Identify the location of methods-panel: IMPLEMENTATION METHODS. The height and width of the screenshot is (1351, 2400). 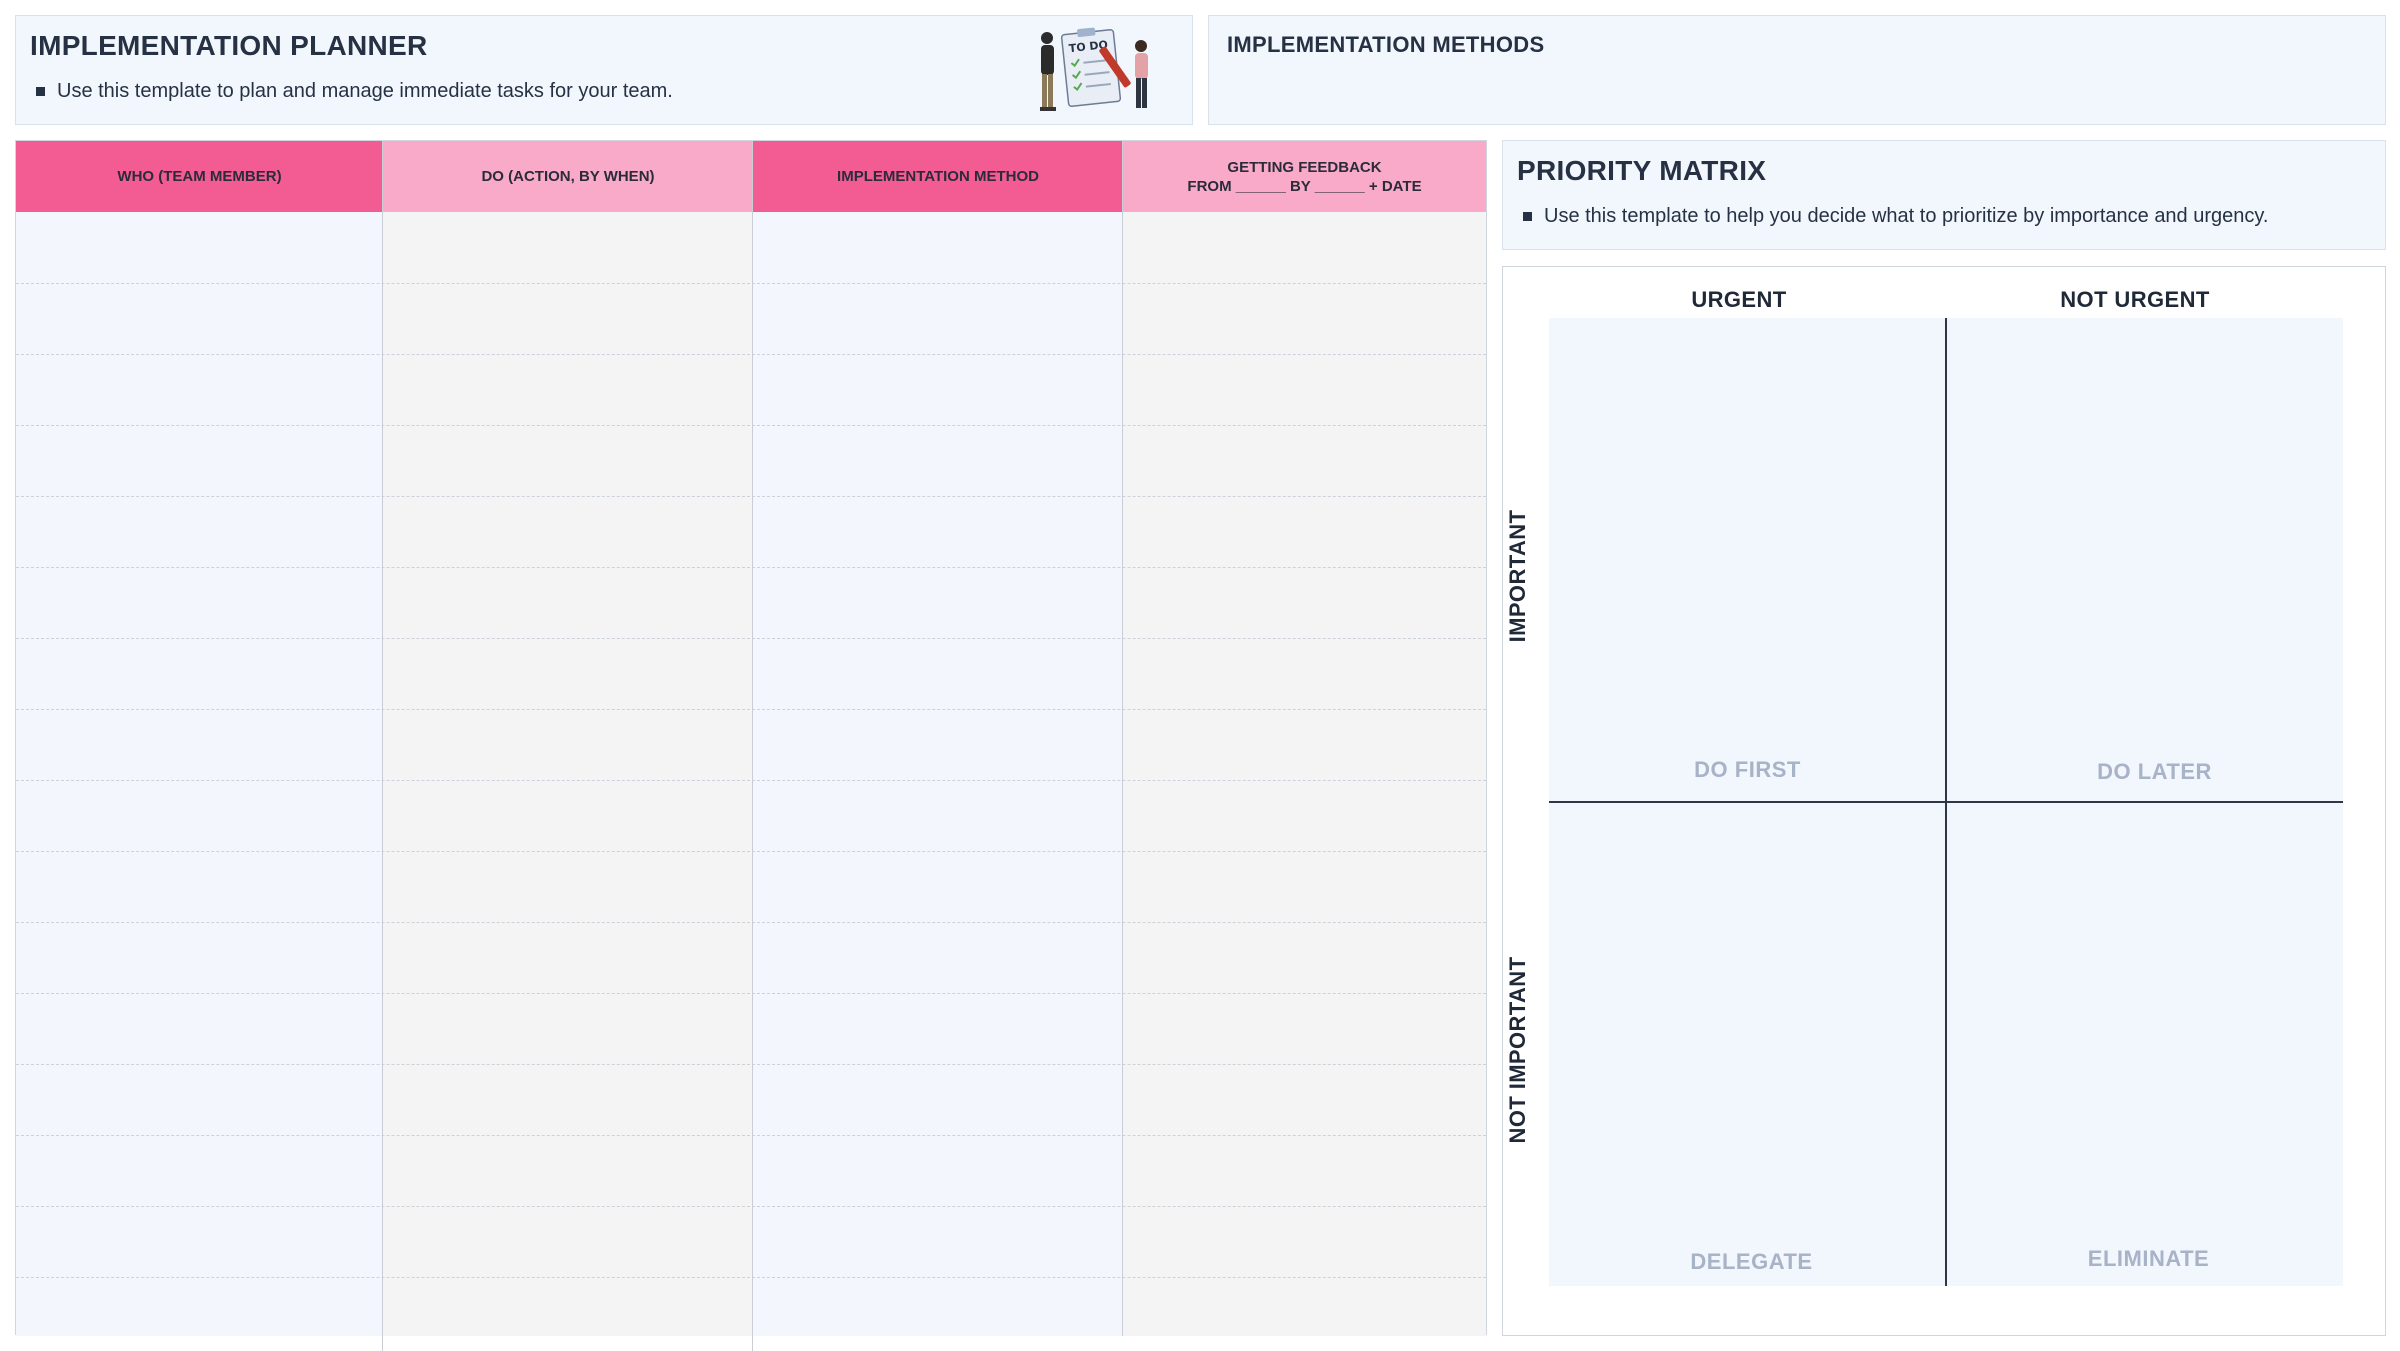
(1797, 70).